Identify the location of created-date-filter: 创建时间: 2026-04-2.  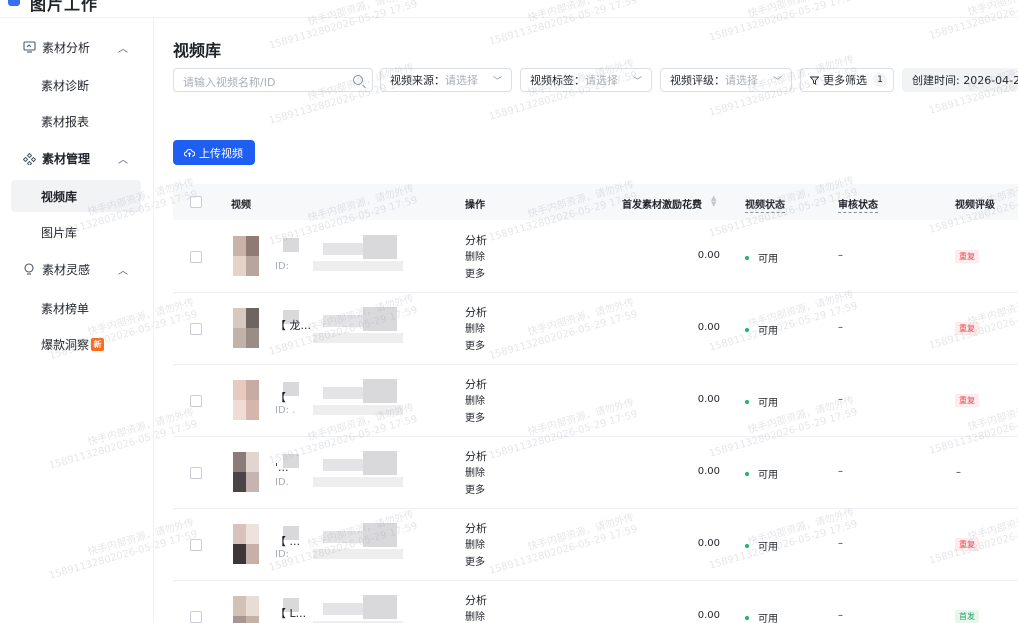
(960, 80).